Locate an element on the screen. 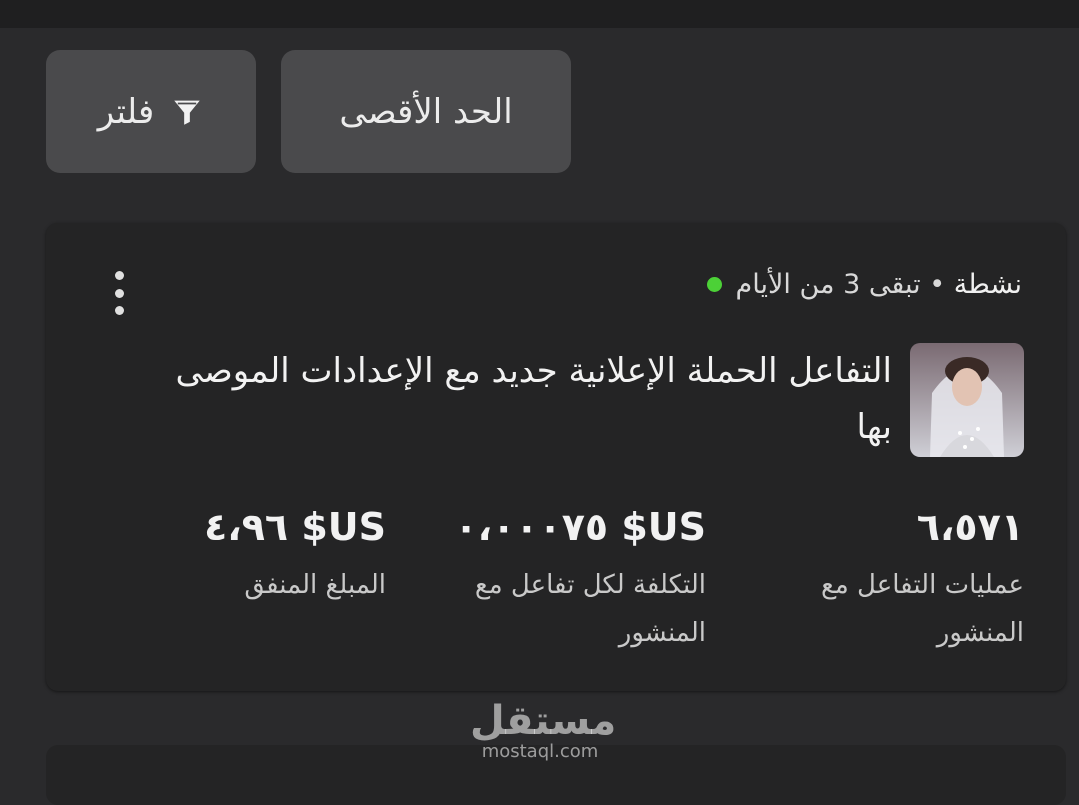  watermark: مستقل mostaql.com is located at coordinates (543, 730).